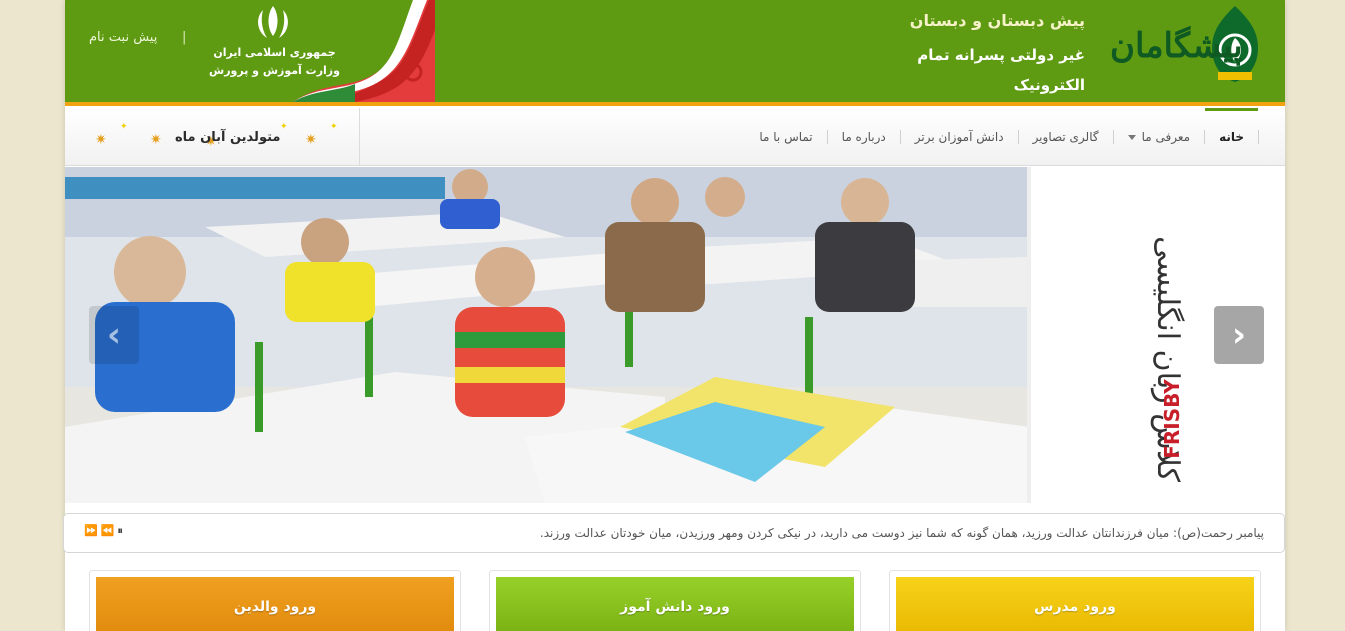 The width and height of the screenshot is (1345, 631). I want to click on nav-item-label: گالری تصاویر, so click(1065, 137).